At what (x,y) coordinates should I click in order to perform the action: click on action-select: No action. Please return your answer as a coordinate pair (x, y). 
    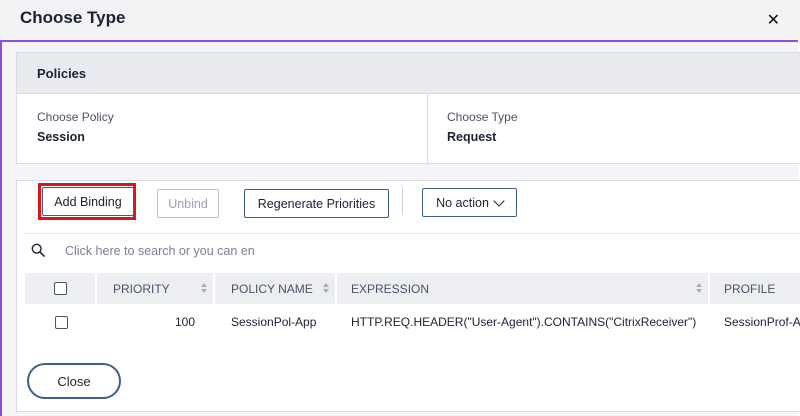
    Looking at the image, I should click on (469, 202).